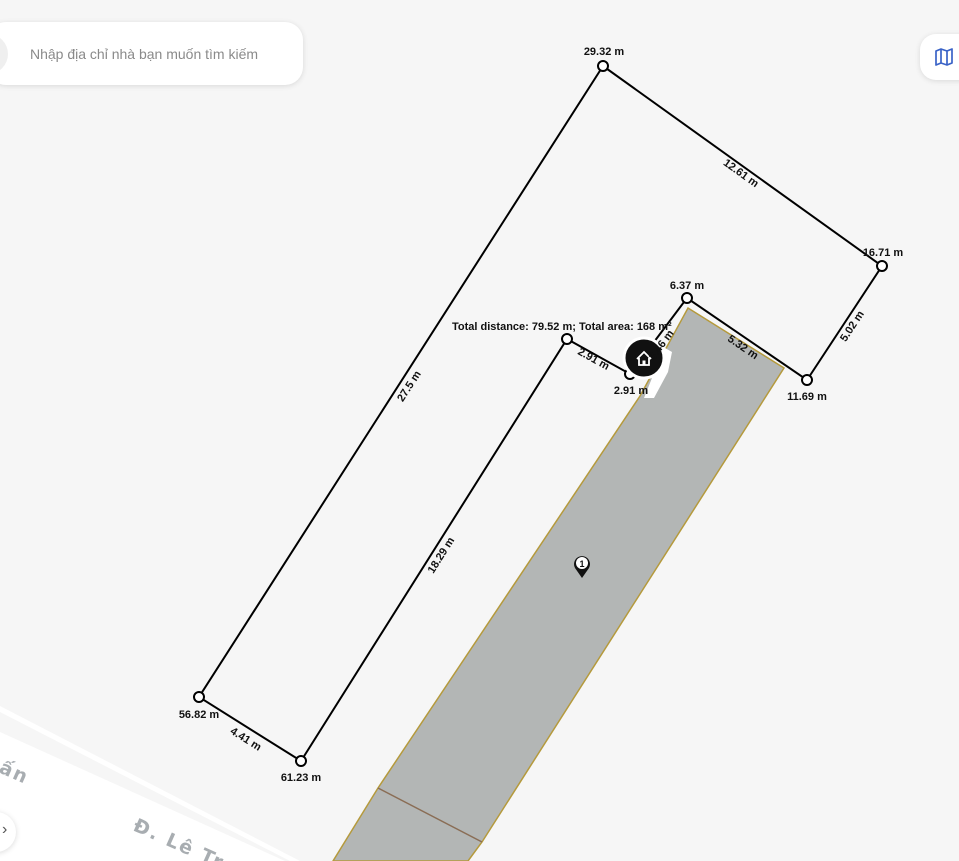 This screenshot has height=861, width=959. Describe the element at coordinates (160, 54) in the screenshot. I see `search-input` at that location.